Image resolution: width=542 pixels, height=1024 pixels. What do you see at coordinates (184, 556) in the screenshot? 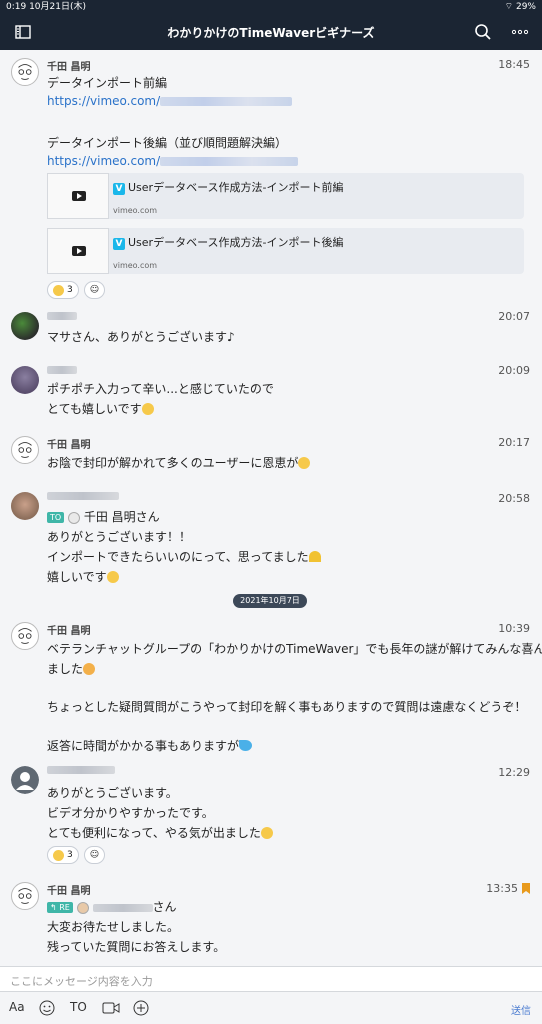
I see `message-text: インポートできたらいいのにって、思ってました` at bounding box center [184, 556].